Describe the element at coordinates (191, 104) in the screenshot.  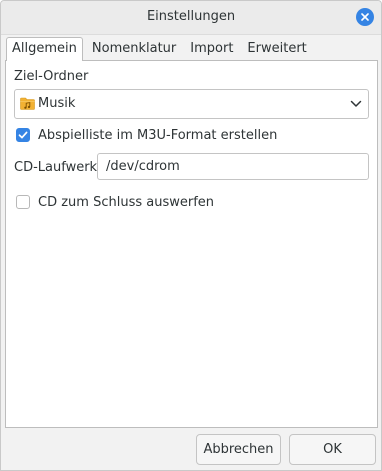
I see `target-folder-dropdown: Musik` at that location.